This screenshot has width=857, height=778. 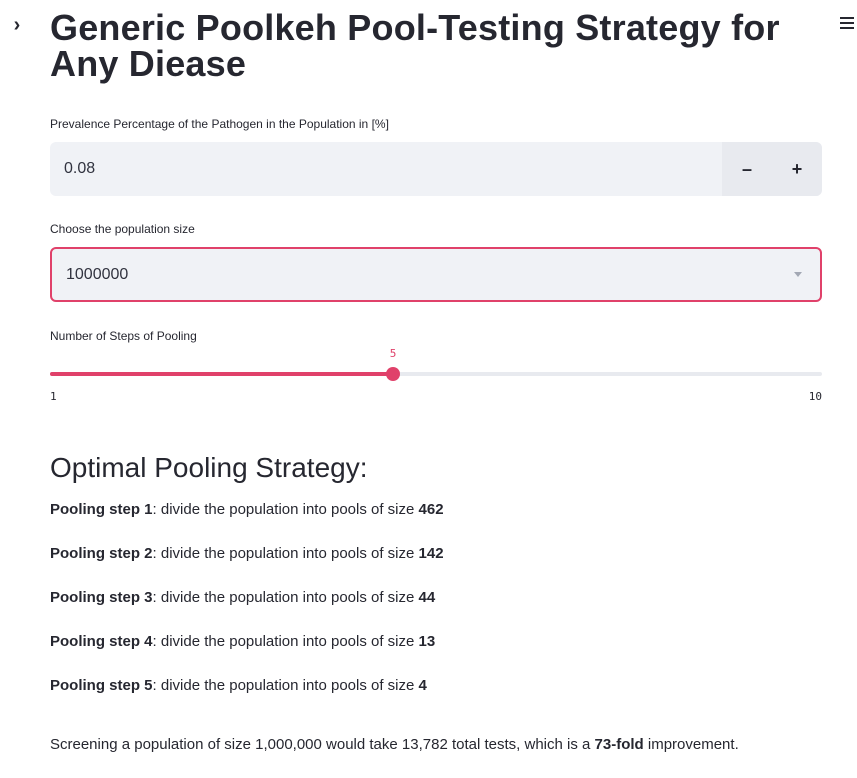 I want to click on pool-size-value: 44, so click(x=427, y=597).